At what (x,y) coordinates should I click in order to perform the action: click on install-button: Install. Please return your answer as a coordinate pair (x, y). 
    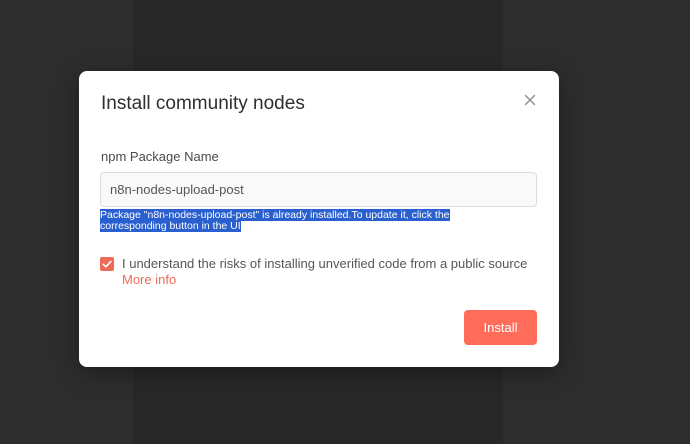
    Looking at the image, I should click on (500, 327).